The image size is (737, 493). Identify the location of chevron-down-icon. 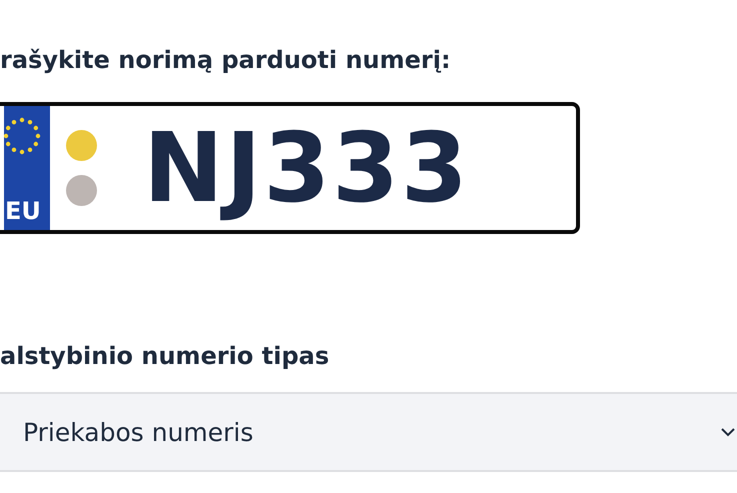
(728, 432).